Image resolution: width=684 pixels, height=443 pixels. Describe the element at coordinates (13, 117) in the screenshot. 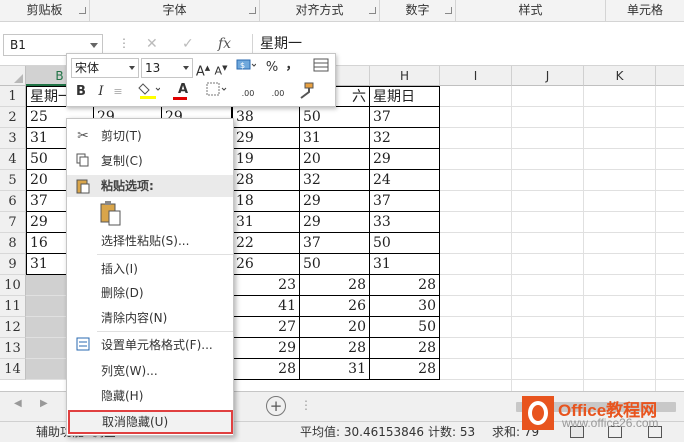

I see `row-header: 2` at that location.